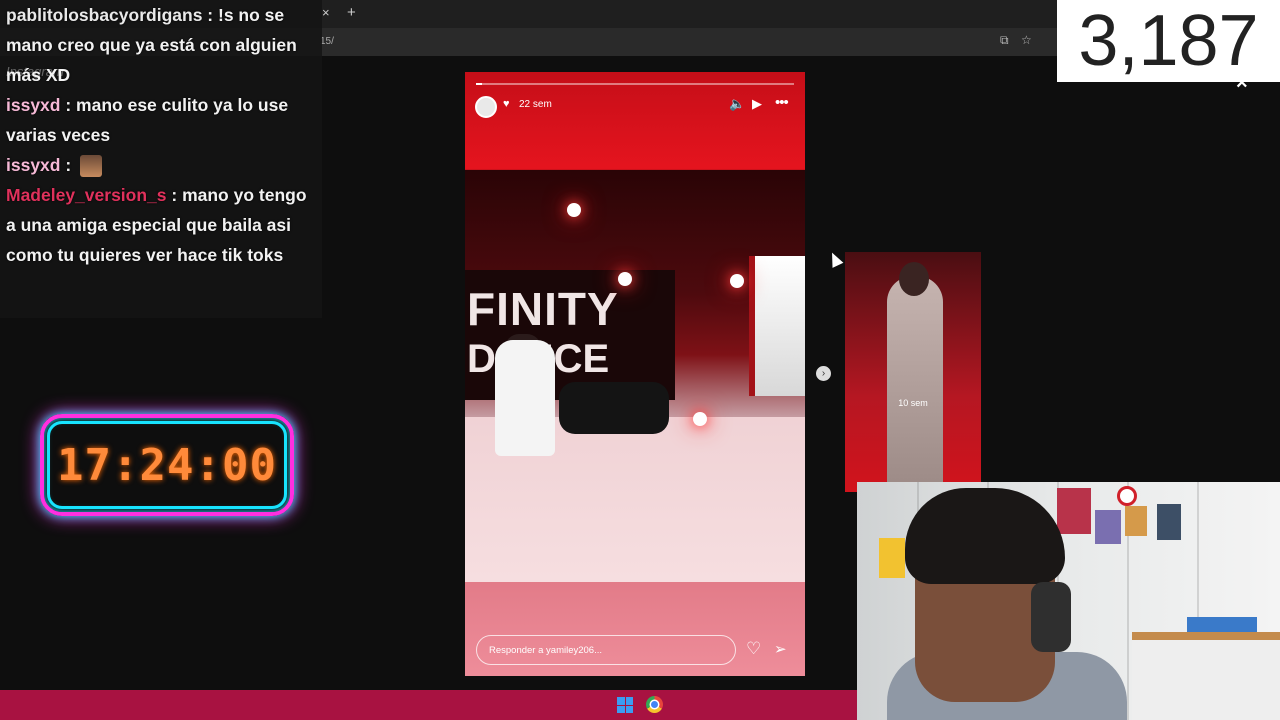 The width and height of the screenshot is (1280, 720). What do you see at coordinates (835, 259) in the screenshot?
I see `mouse-cursor` at bounding box center [835, 259].